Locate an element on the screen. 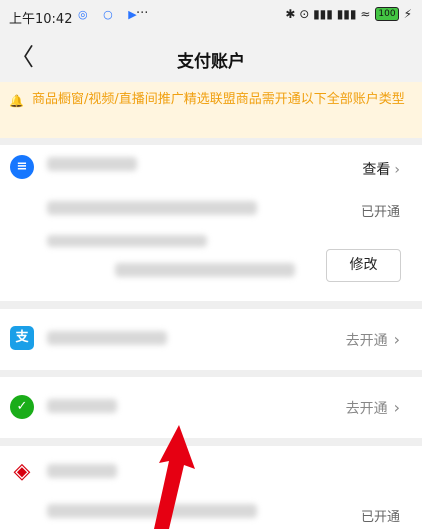 The width and height of the screenshot is (422, 531). charging-icon: ⚡ is located at coordinates (407, 14).